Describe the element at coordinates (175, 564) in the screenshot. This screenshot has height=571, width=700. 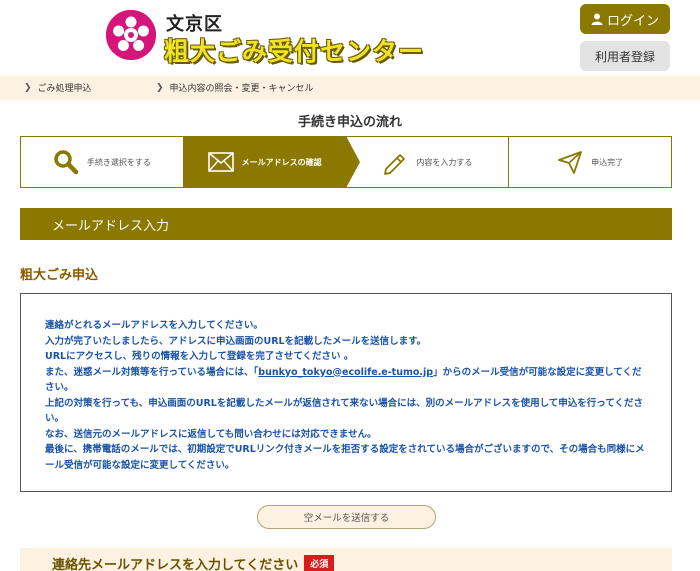
I see `contact-email-label: 連絡先メールアドレスを入力してください` at that location.